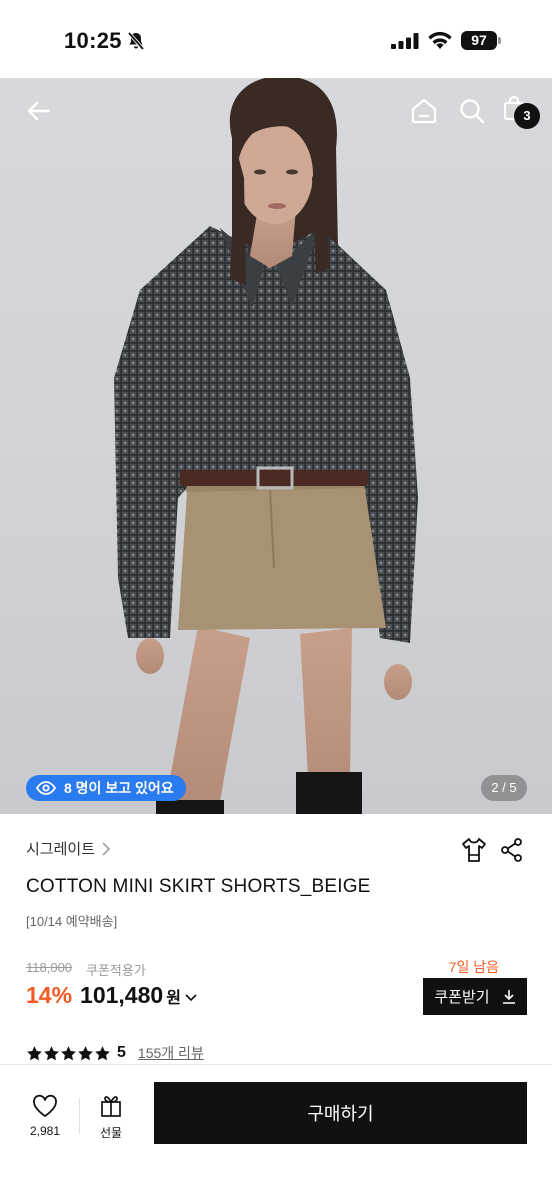 The width and height of the screenshot is (552, 1200). I want to click on buy-button: 구매하기, so click(340, 1113).